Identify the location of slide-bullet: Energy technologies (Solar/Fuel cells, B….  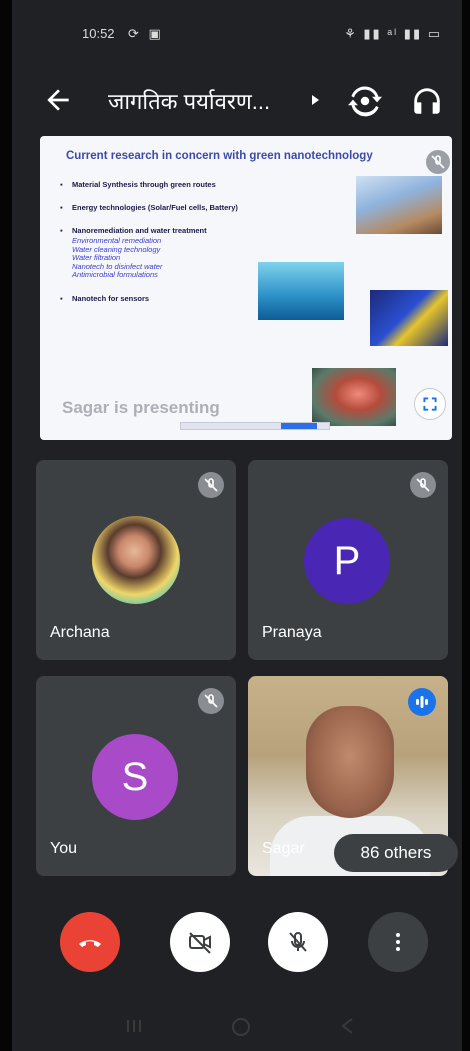
(210, 207).